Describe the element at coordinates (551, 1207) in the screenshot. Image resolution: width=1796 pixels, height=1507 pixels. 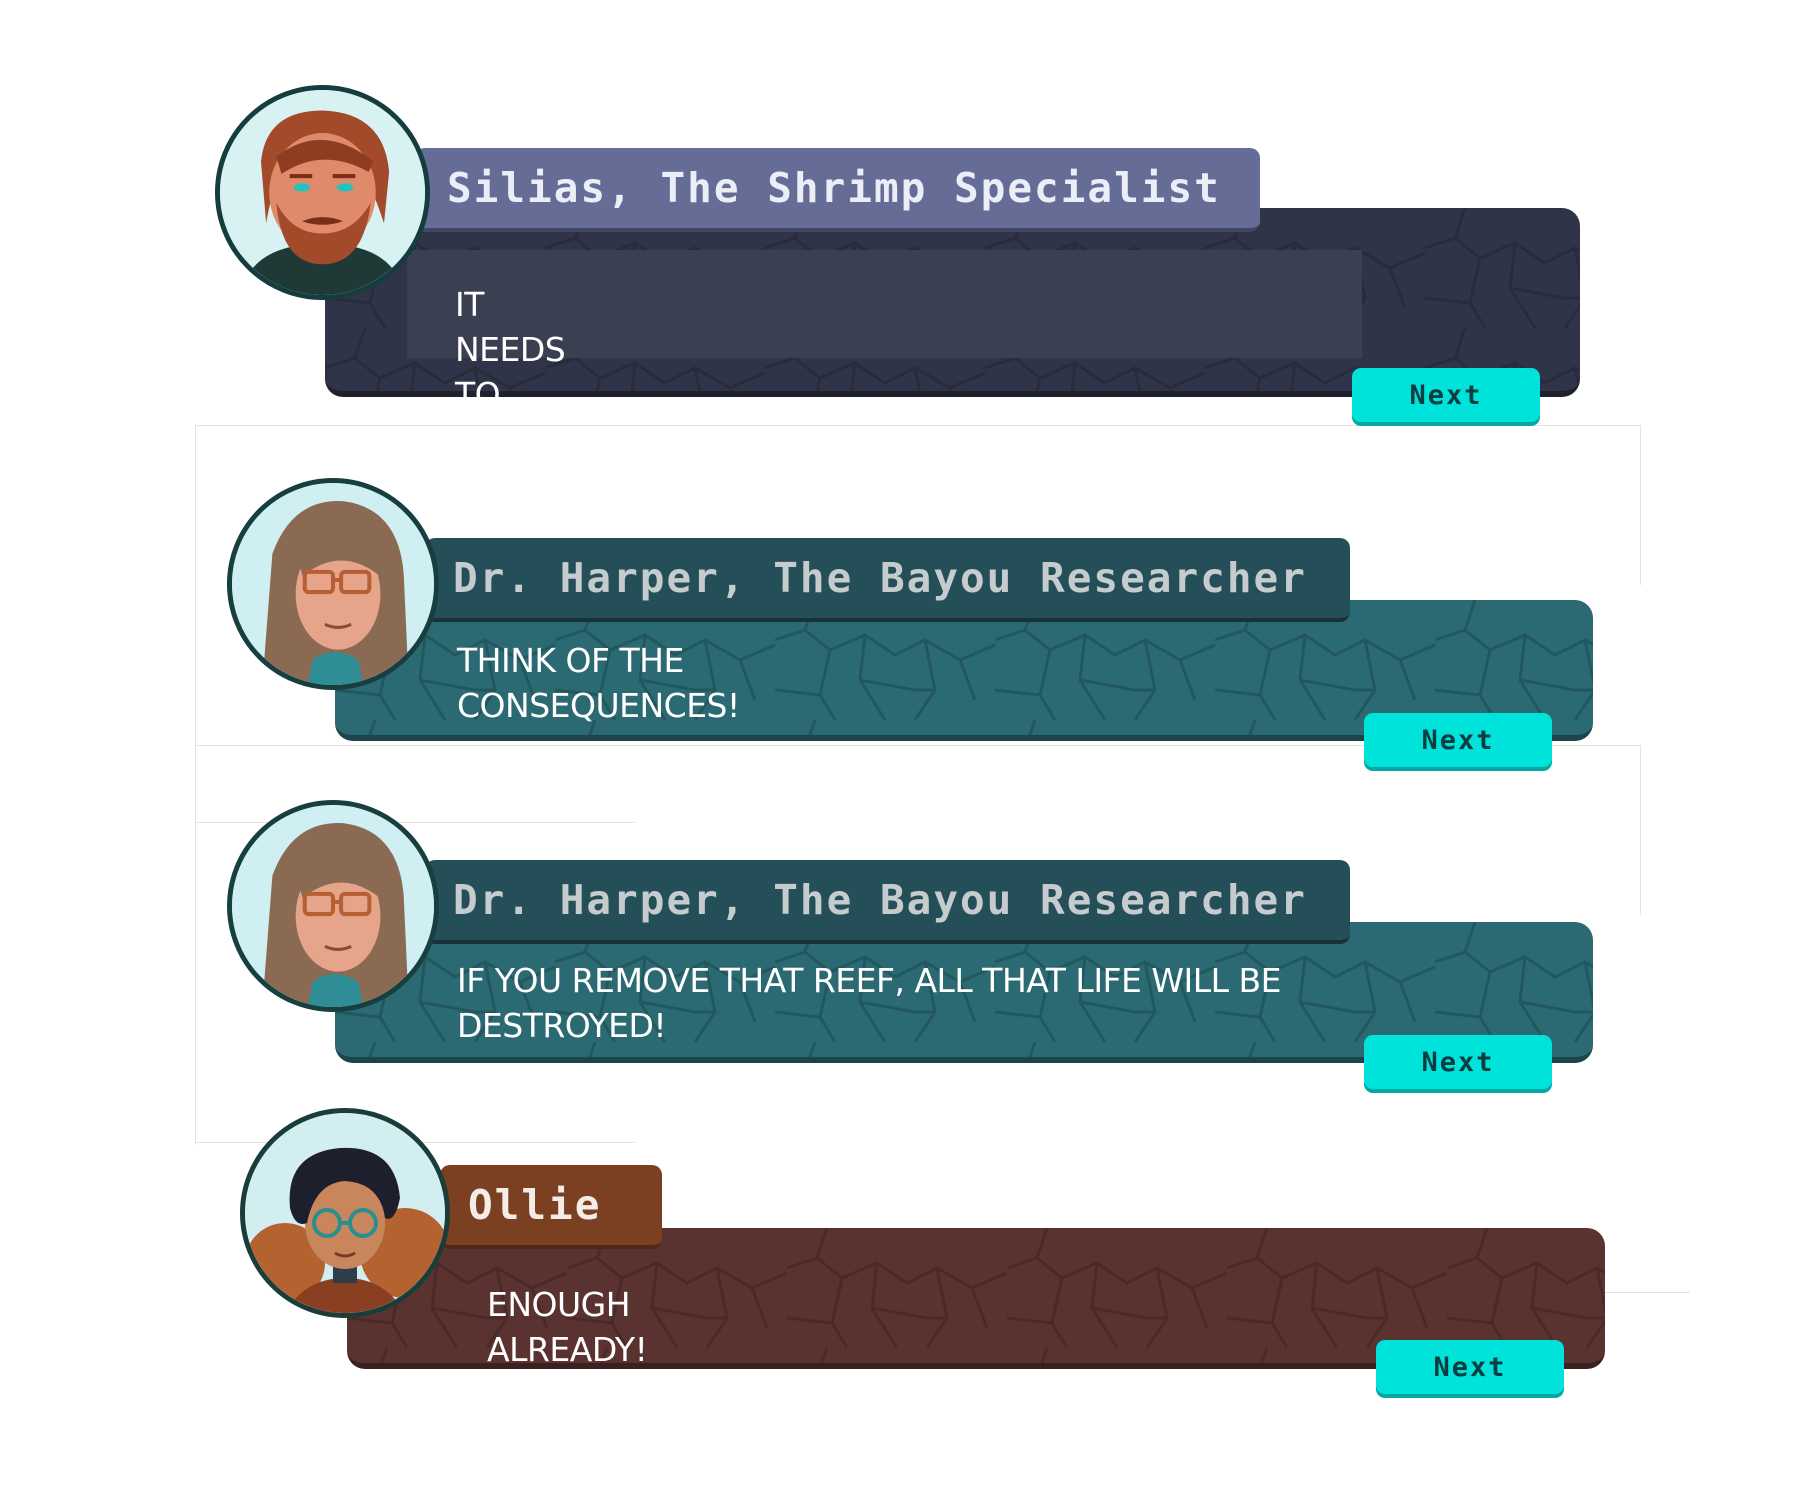
I see `speaker-nameplate: Ollie` at that location.